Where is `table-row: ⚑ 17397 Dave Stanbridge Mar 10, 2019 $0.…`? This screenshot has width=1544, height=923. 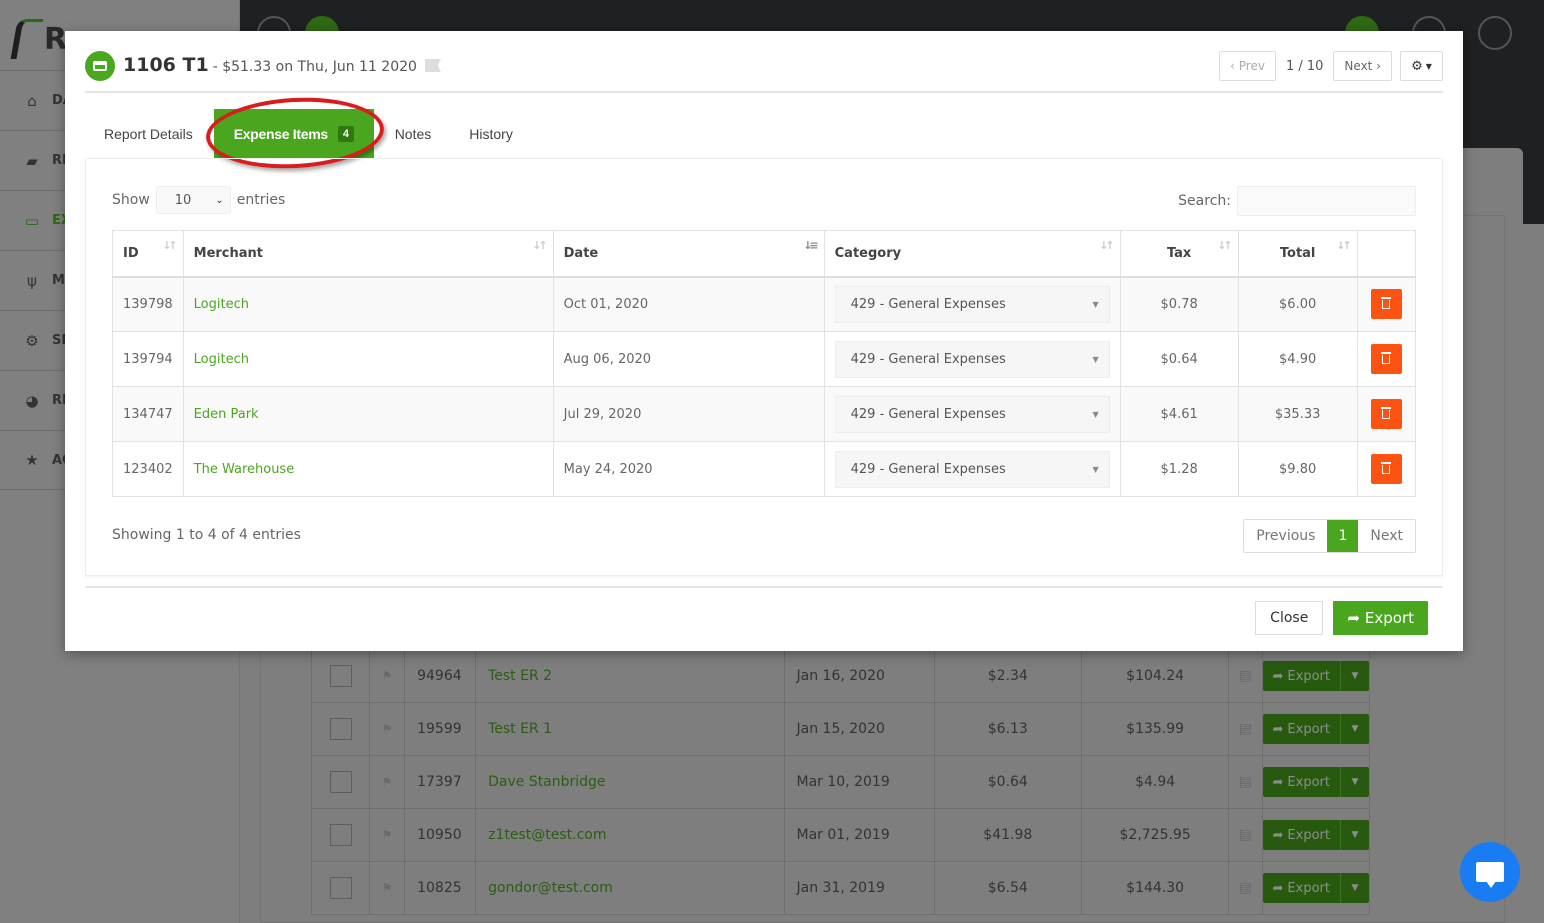 table-row: ⚑ 17397 Dave Stanbridge Mar 10, 2019 $0.… is located at coordinates (840, 782).